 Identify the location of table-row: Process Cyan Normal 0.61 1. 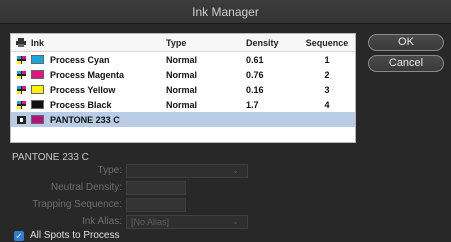
(183, 59).